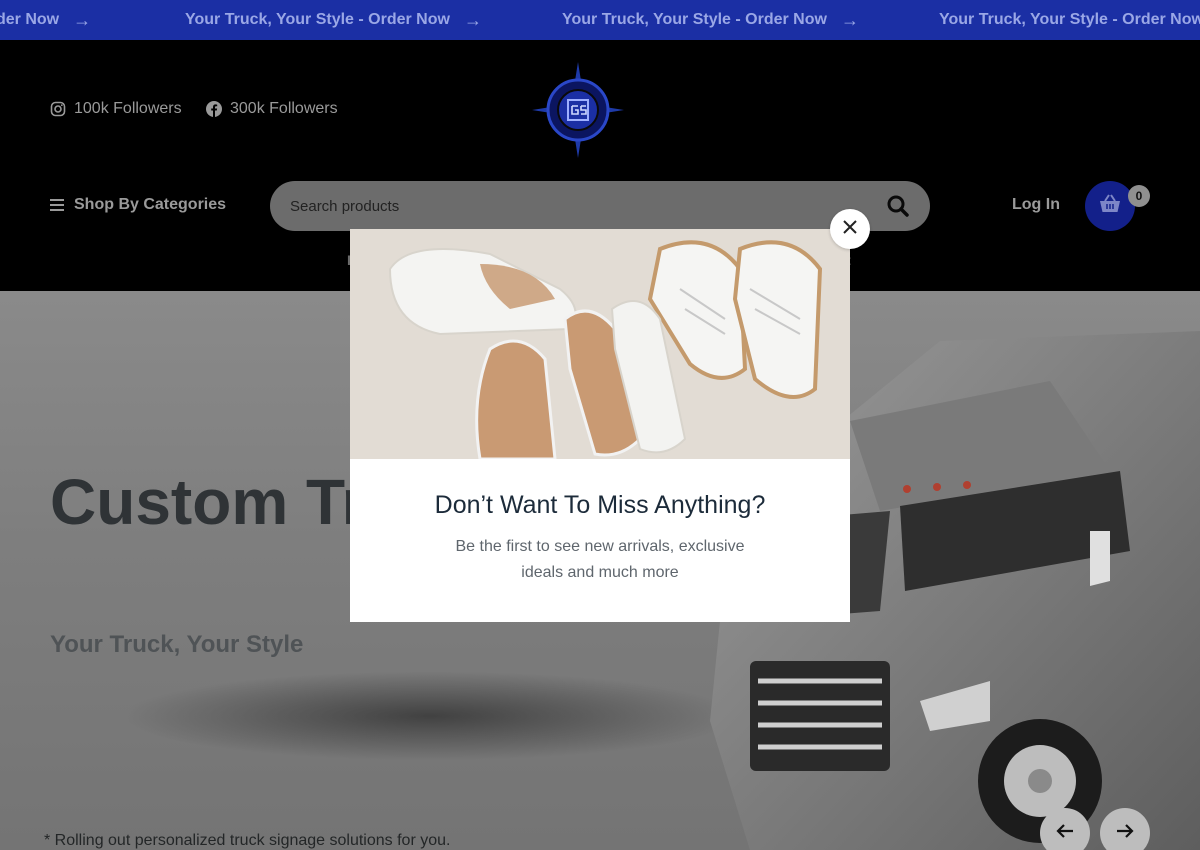 Image resolution: width=1200 pixels, height=850 pixels. What do you see at coordinates (128, 108) in the screenshot?
I see `instagram-followers: 100k Followers` at bounding box center [128, 108].